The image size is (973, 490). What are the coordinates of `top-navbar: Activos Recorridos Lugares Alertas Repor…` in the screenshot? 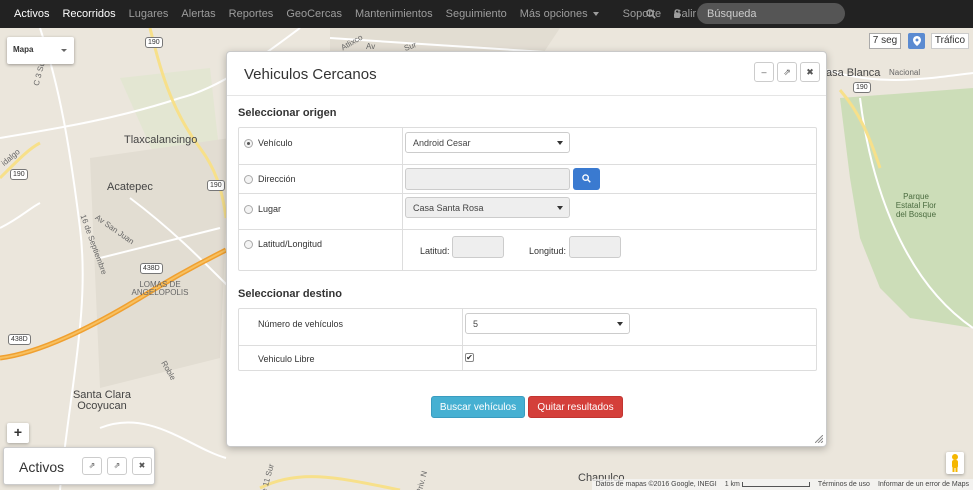 It's located at (486, 14).